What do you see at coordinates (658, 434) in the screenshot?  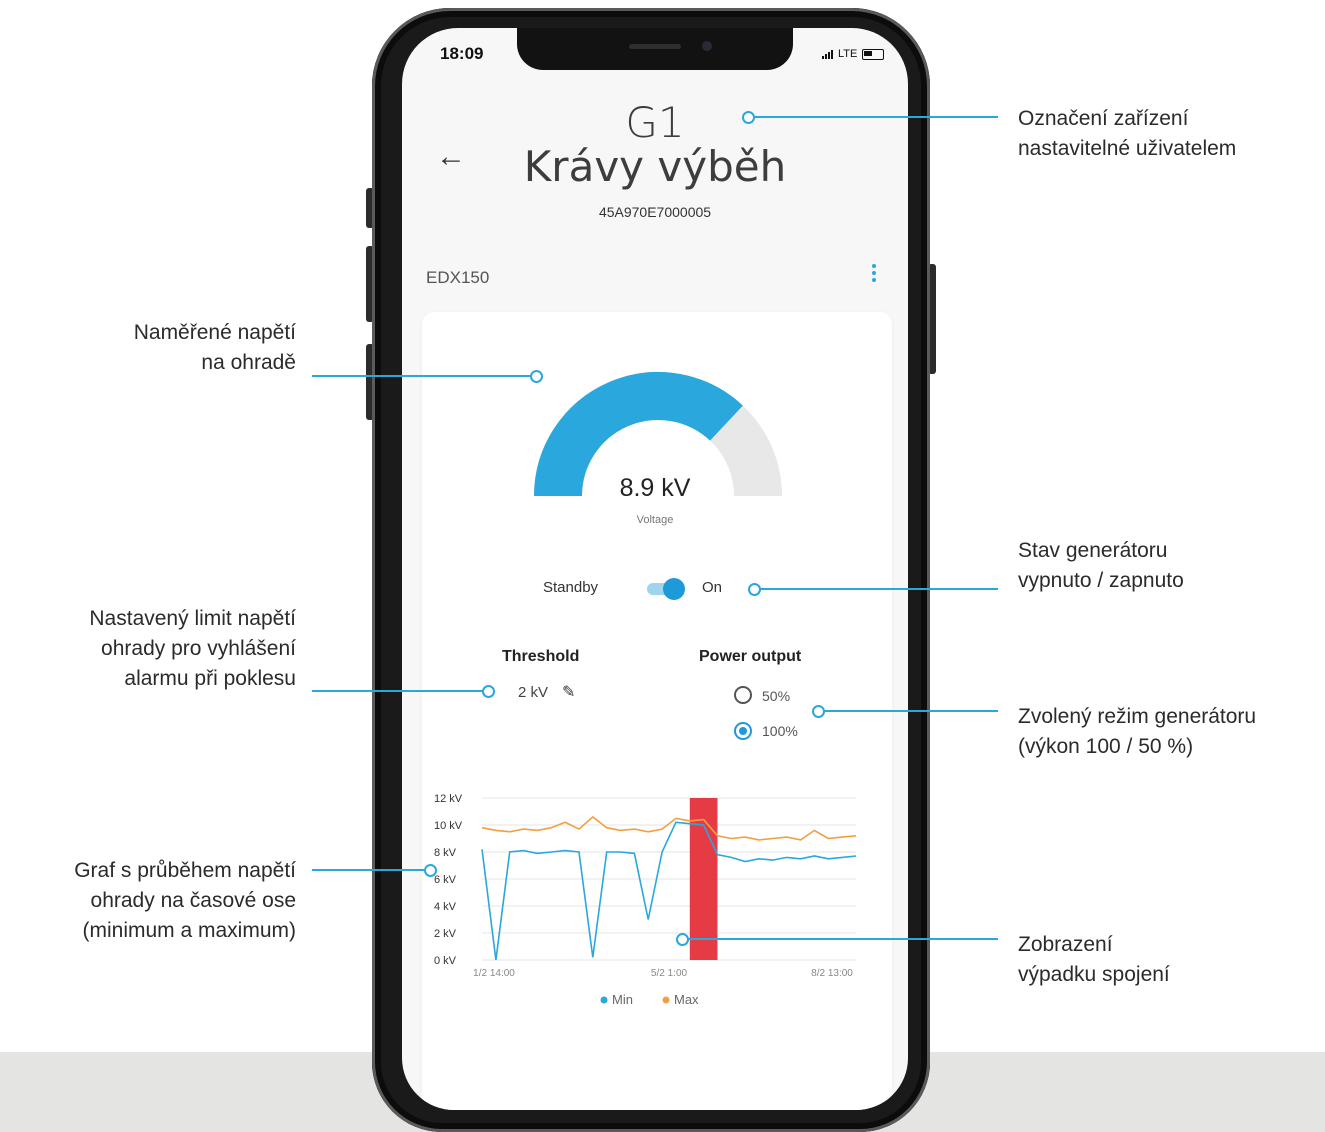 I see `voltage-gauge` at bounding box center [658, 434].